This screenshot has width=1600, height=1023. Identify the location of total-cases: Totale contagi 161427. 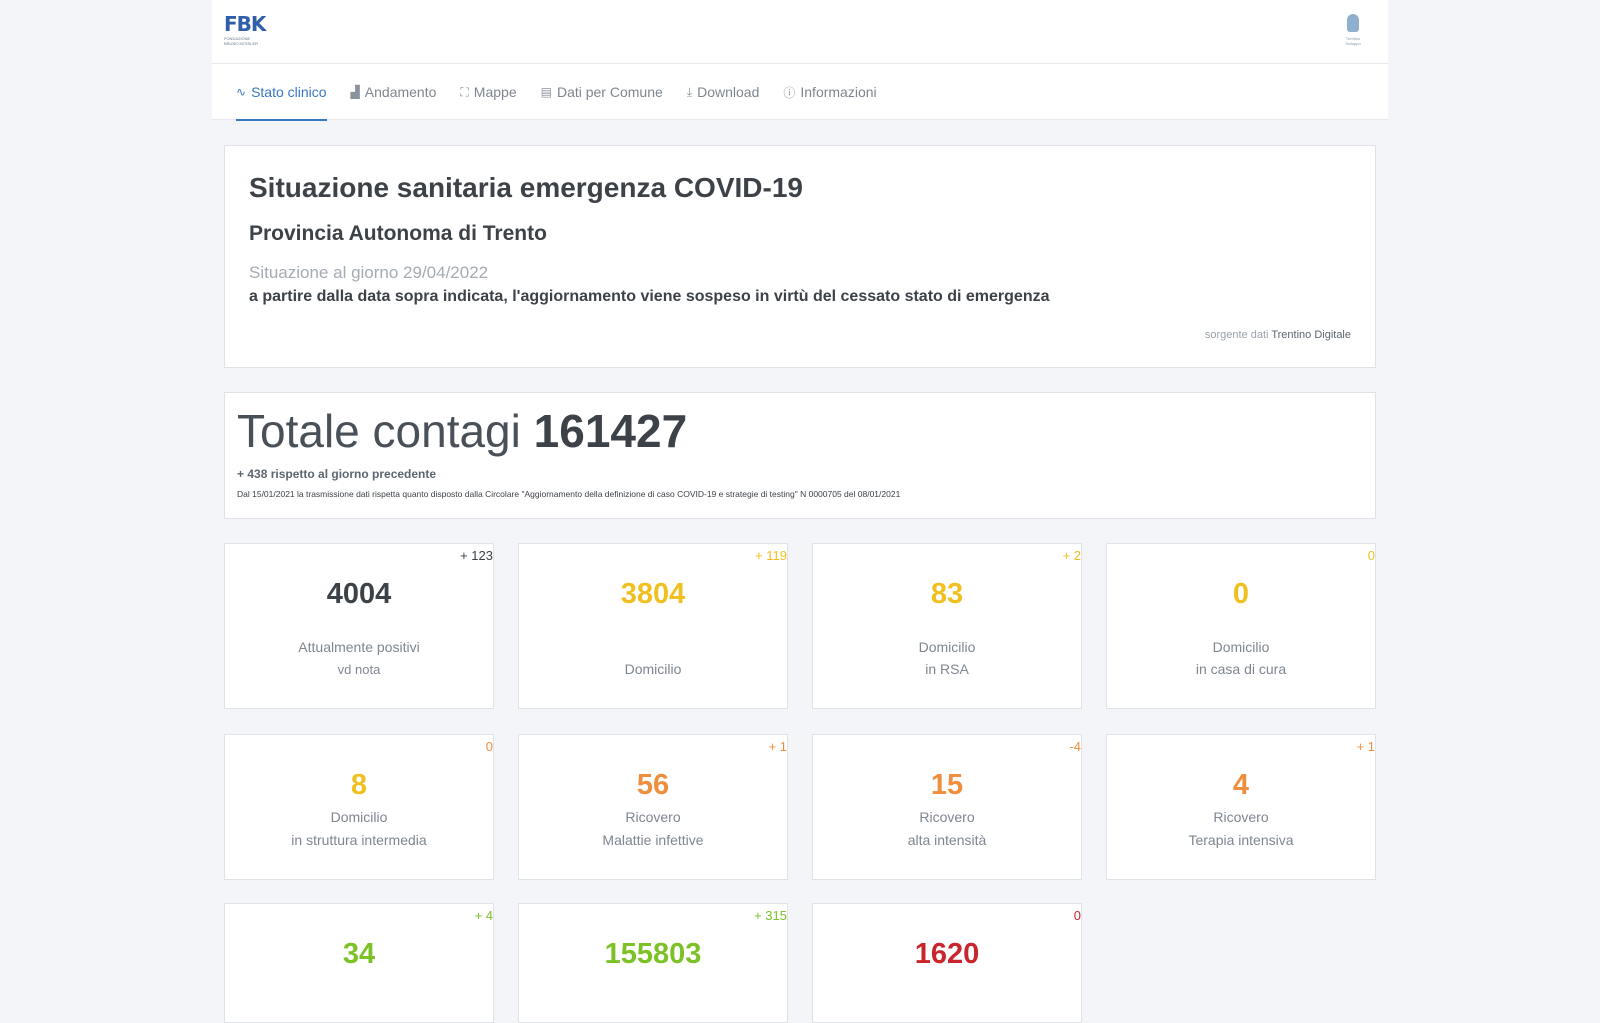
(800, 431).